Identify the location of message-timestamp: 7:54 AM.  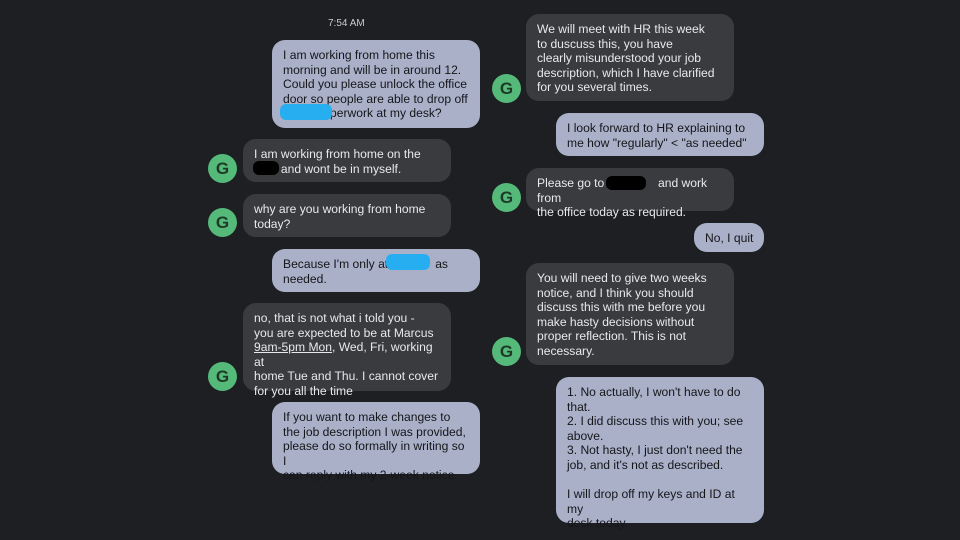
(346, 23).